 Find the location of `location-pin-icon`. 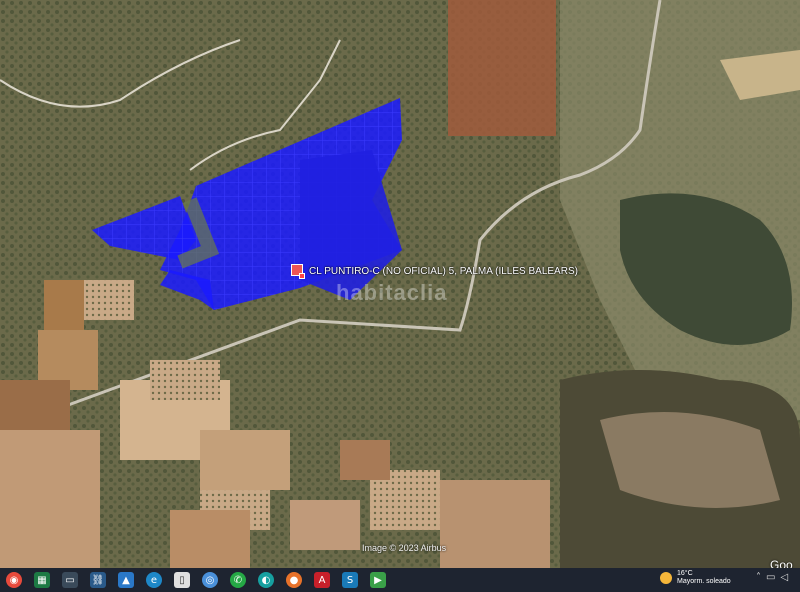

location-pin-icon is located at coordinates (302, 276).